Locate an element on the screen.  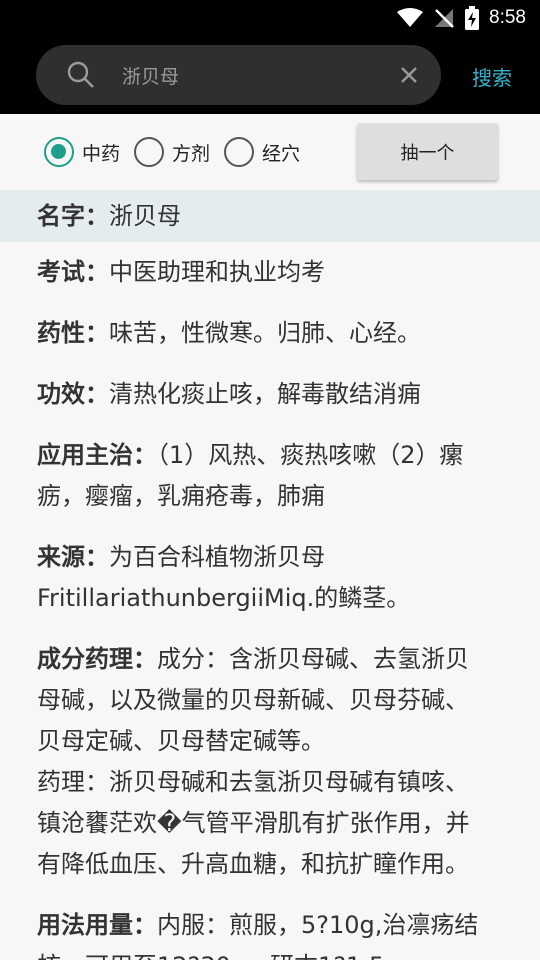
field-value: 清热化痰止咳，解毒散结消痈 is located at coordinates (265, 394).